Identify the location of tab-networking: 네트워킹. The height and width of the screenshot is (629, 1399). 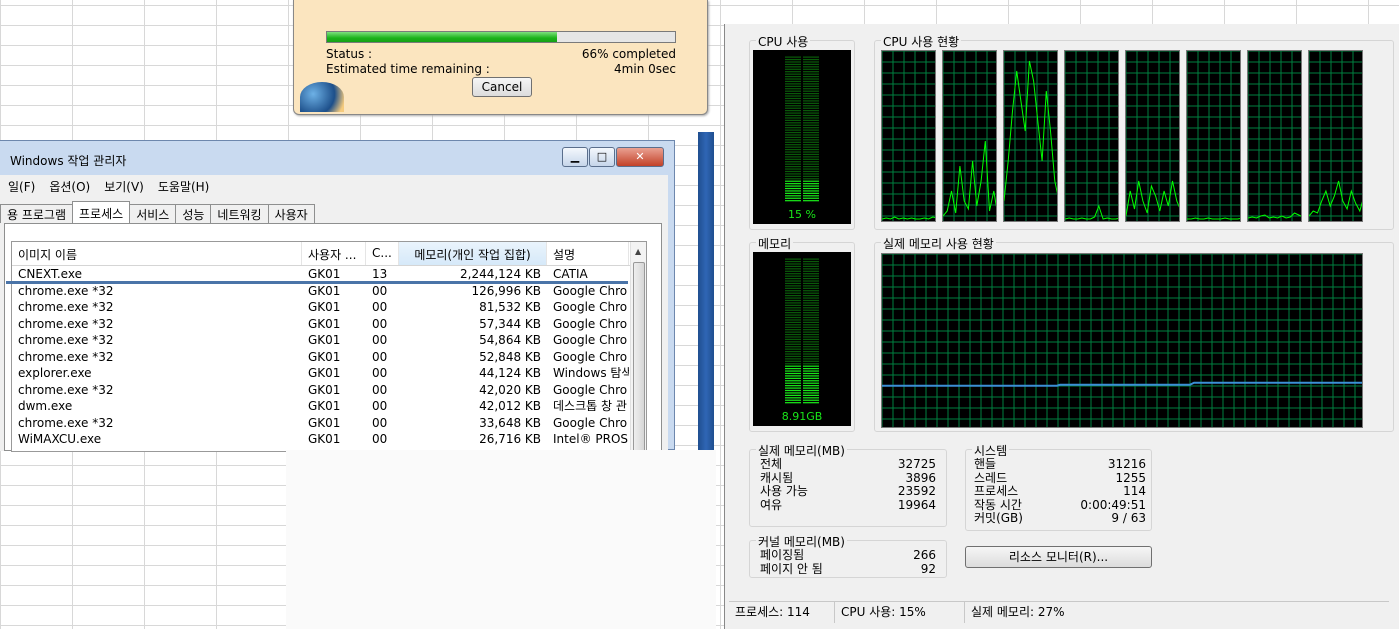
(239, 213).